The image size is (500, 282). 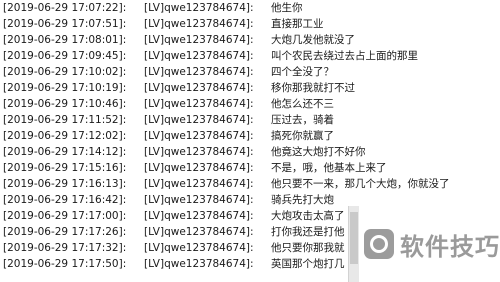 What do you see at coordinates (65, 40) in the screenshot?
I see `log-timestamp: [2019-06-29 17:08:01]:` at bounding box center [65, 40].